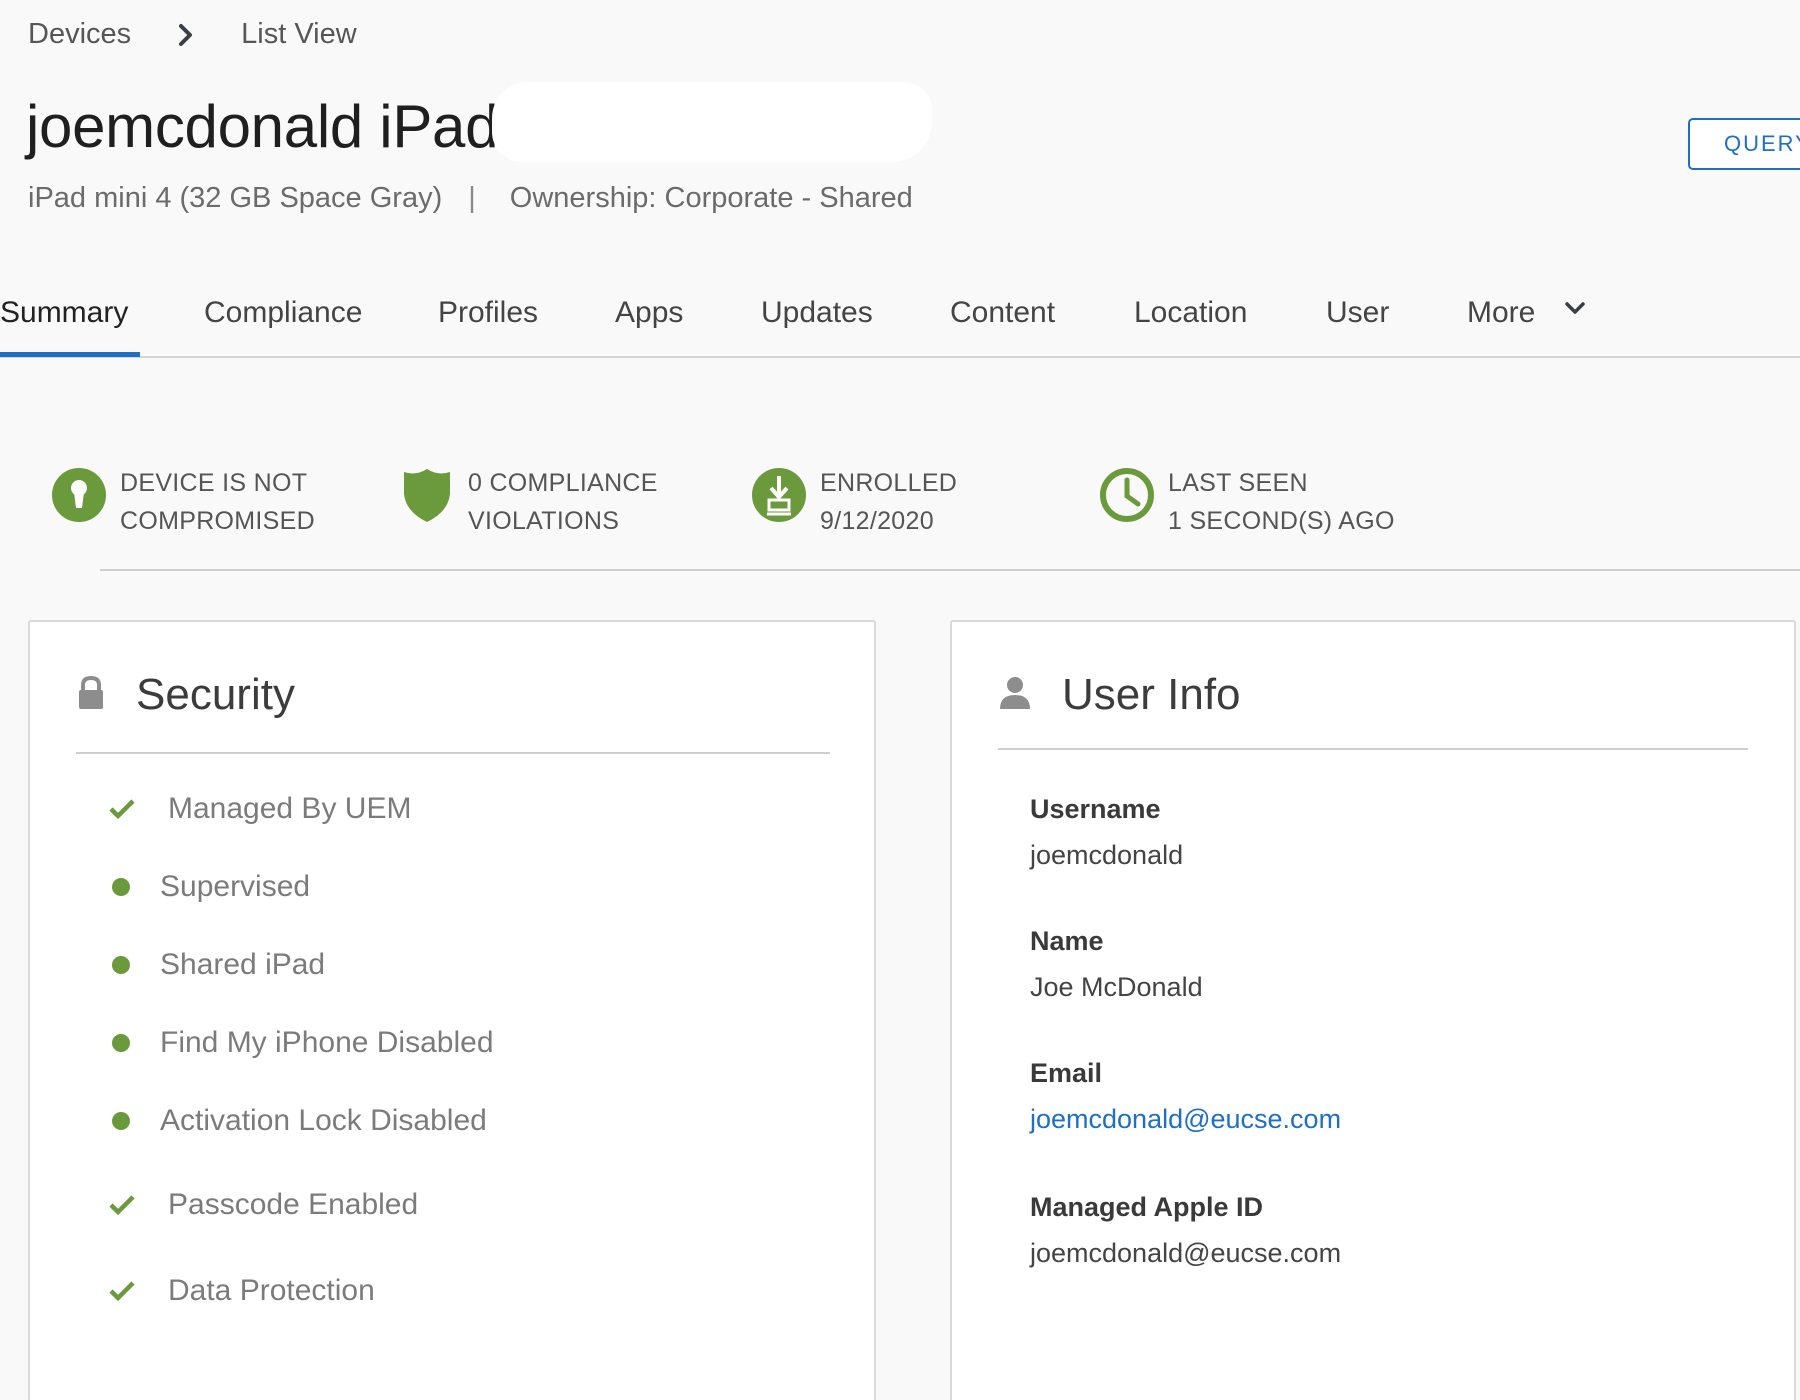 The width and height of the screenshot is (1800, 1400). Describe the element at coordinates (1015, 695) in the screenshot. I see `user-icon` at that location.